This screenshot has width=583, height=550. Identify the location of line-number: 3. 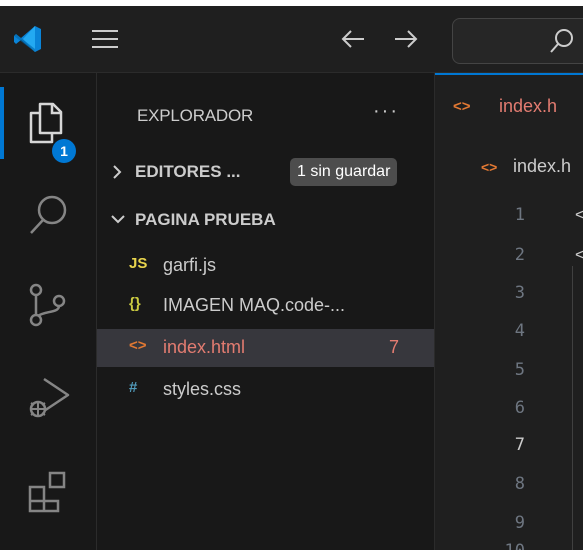
(519, 293).